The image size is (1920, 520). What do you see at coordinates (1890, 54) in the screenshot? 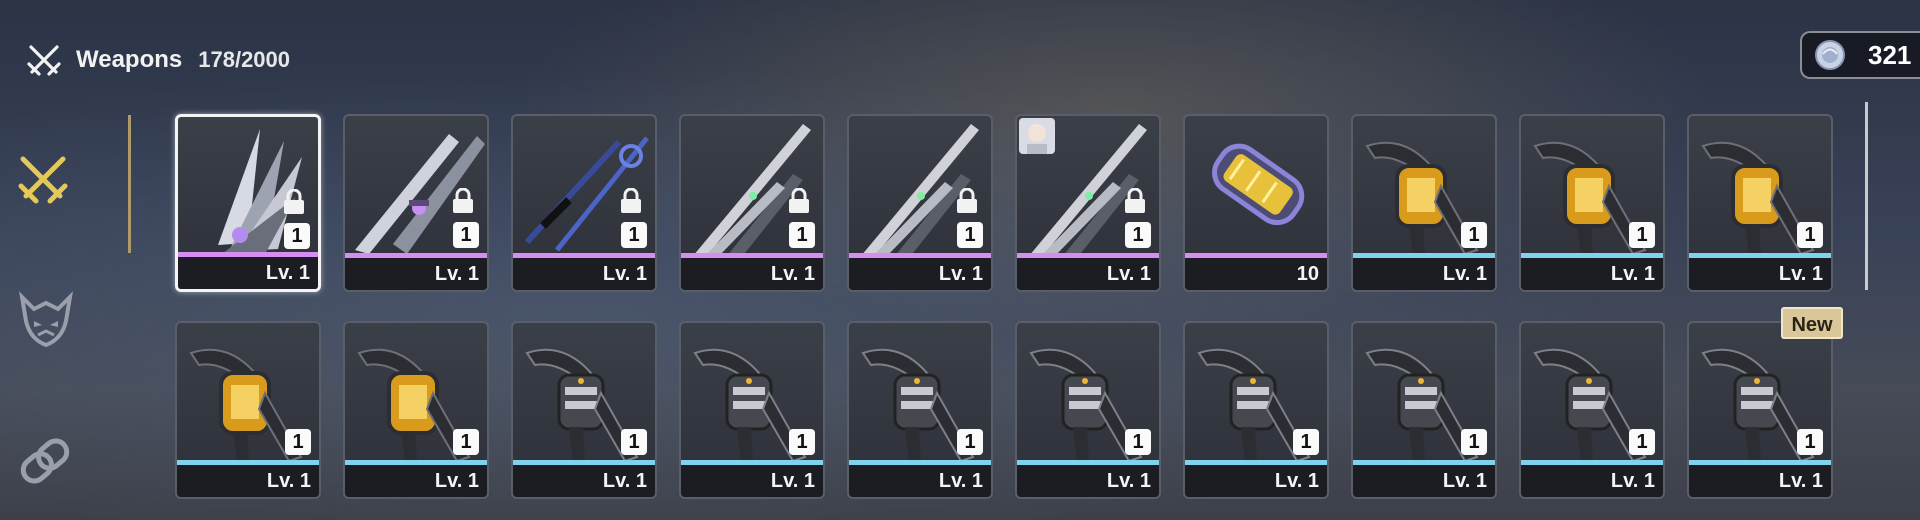
I see `currency-value: 321` at bounding box center [1890, 54].